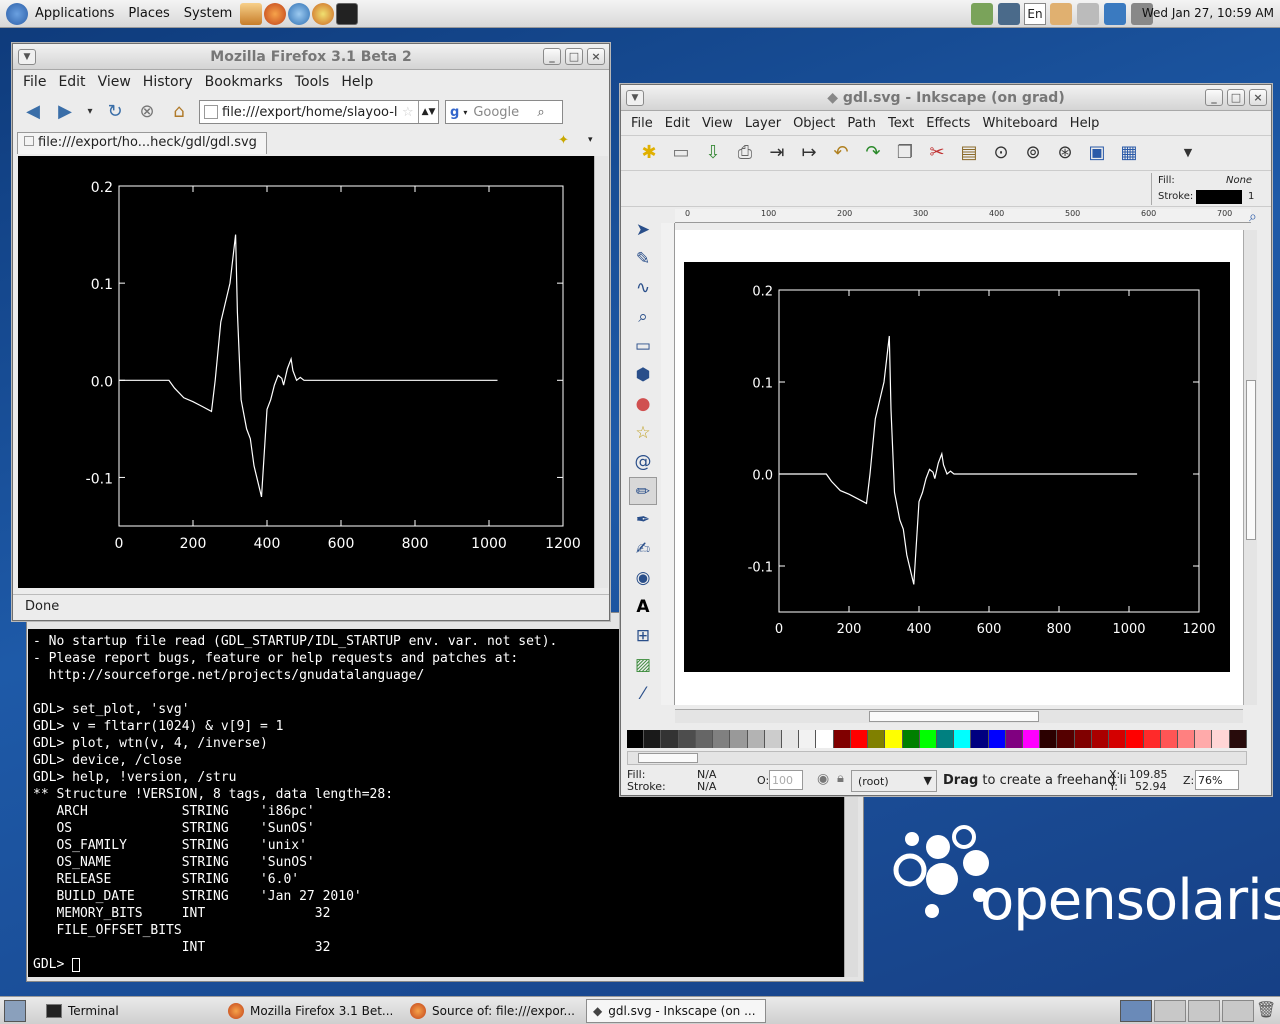 The height and width of the screenshot is (1024, 1280). What do you see at coordinates (937, 153) in the screenshot?
I see `cut-icon: ✂` at bounding box center [937, 153].